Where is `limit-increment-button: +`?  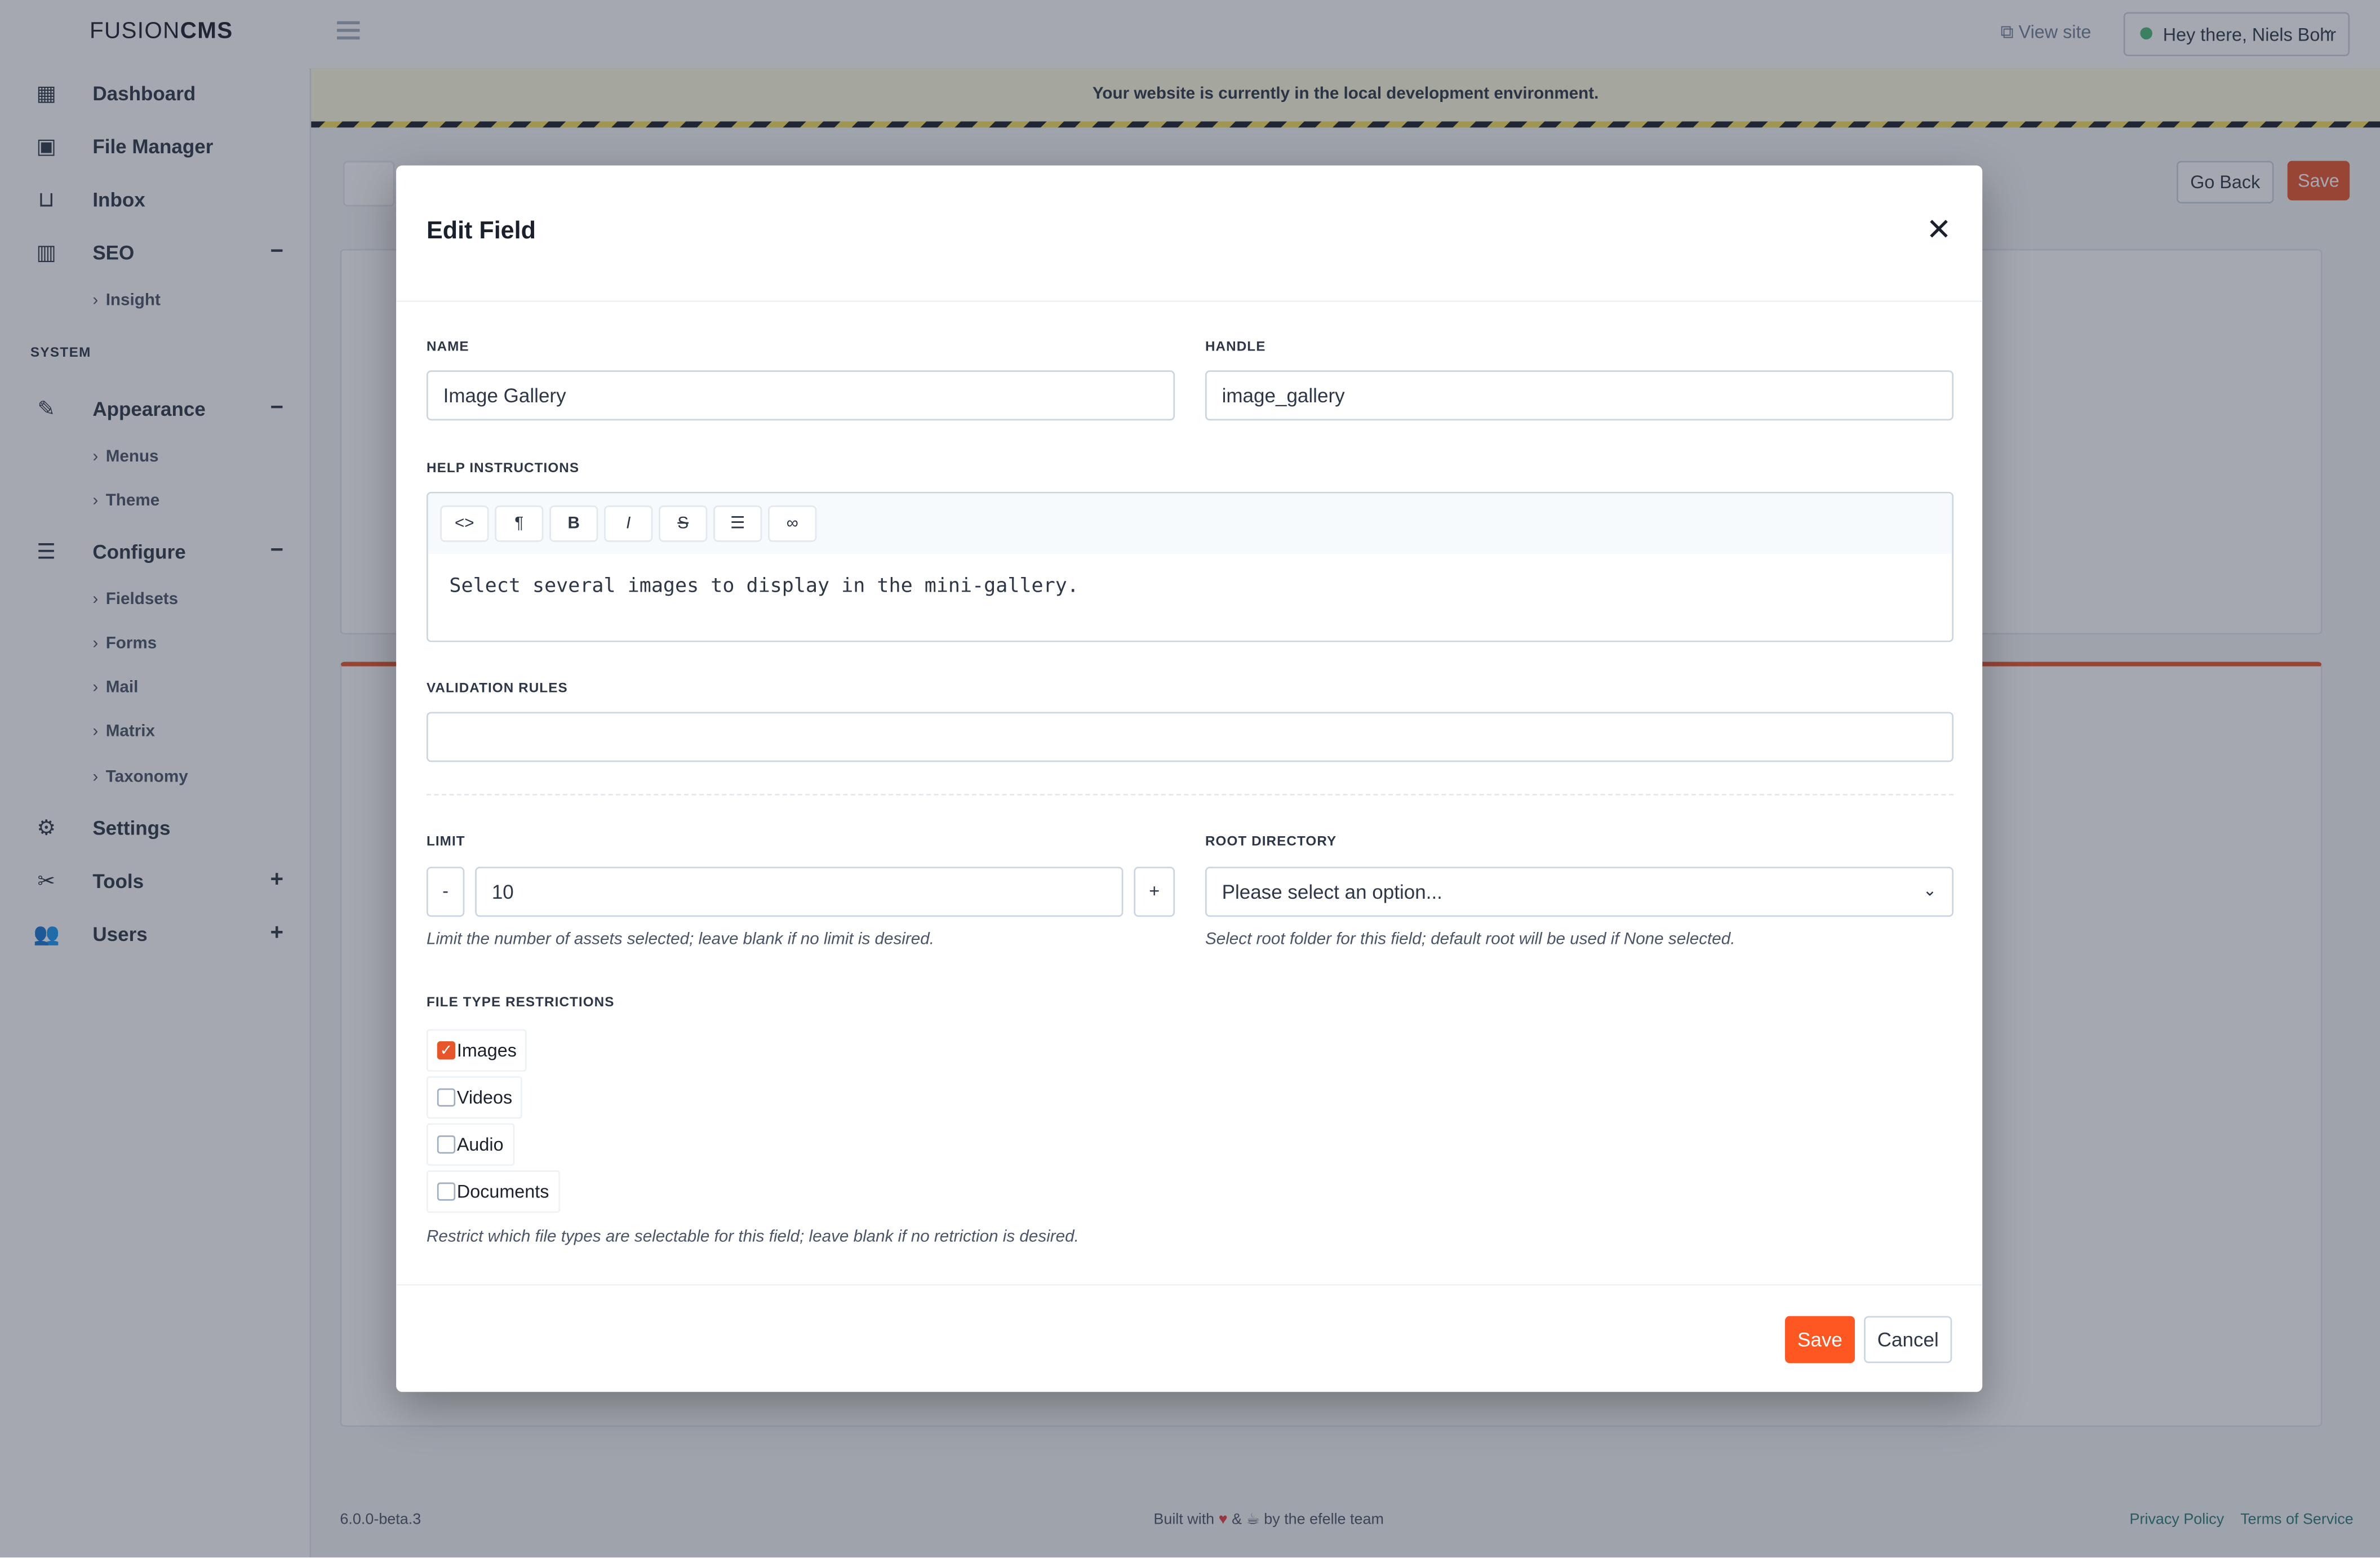 limit-increment-button: + is located at coordinates (1154, 892).